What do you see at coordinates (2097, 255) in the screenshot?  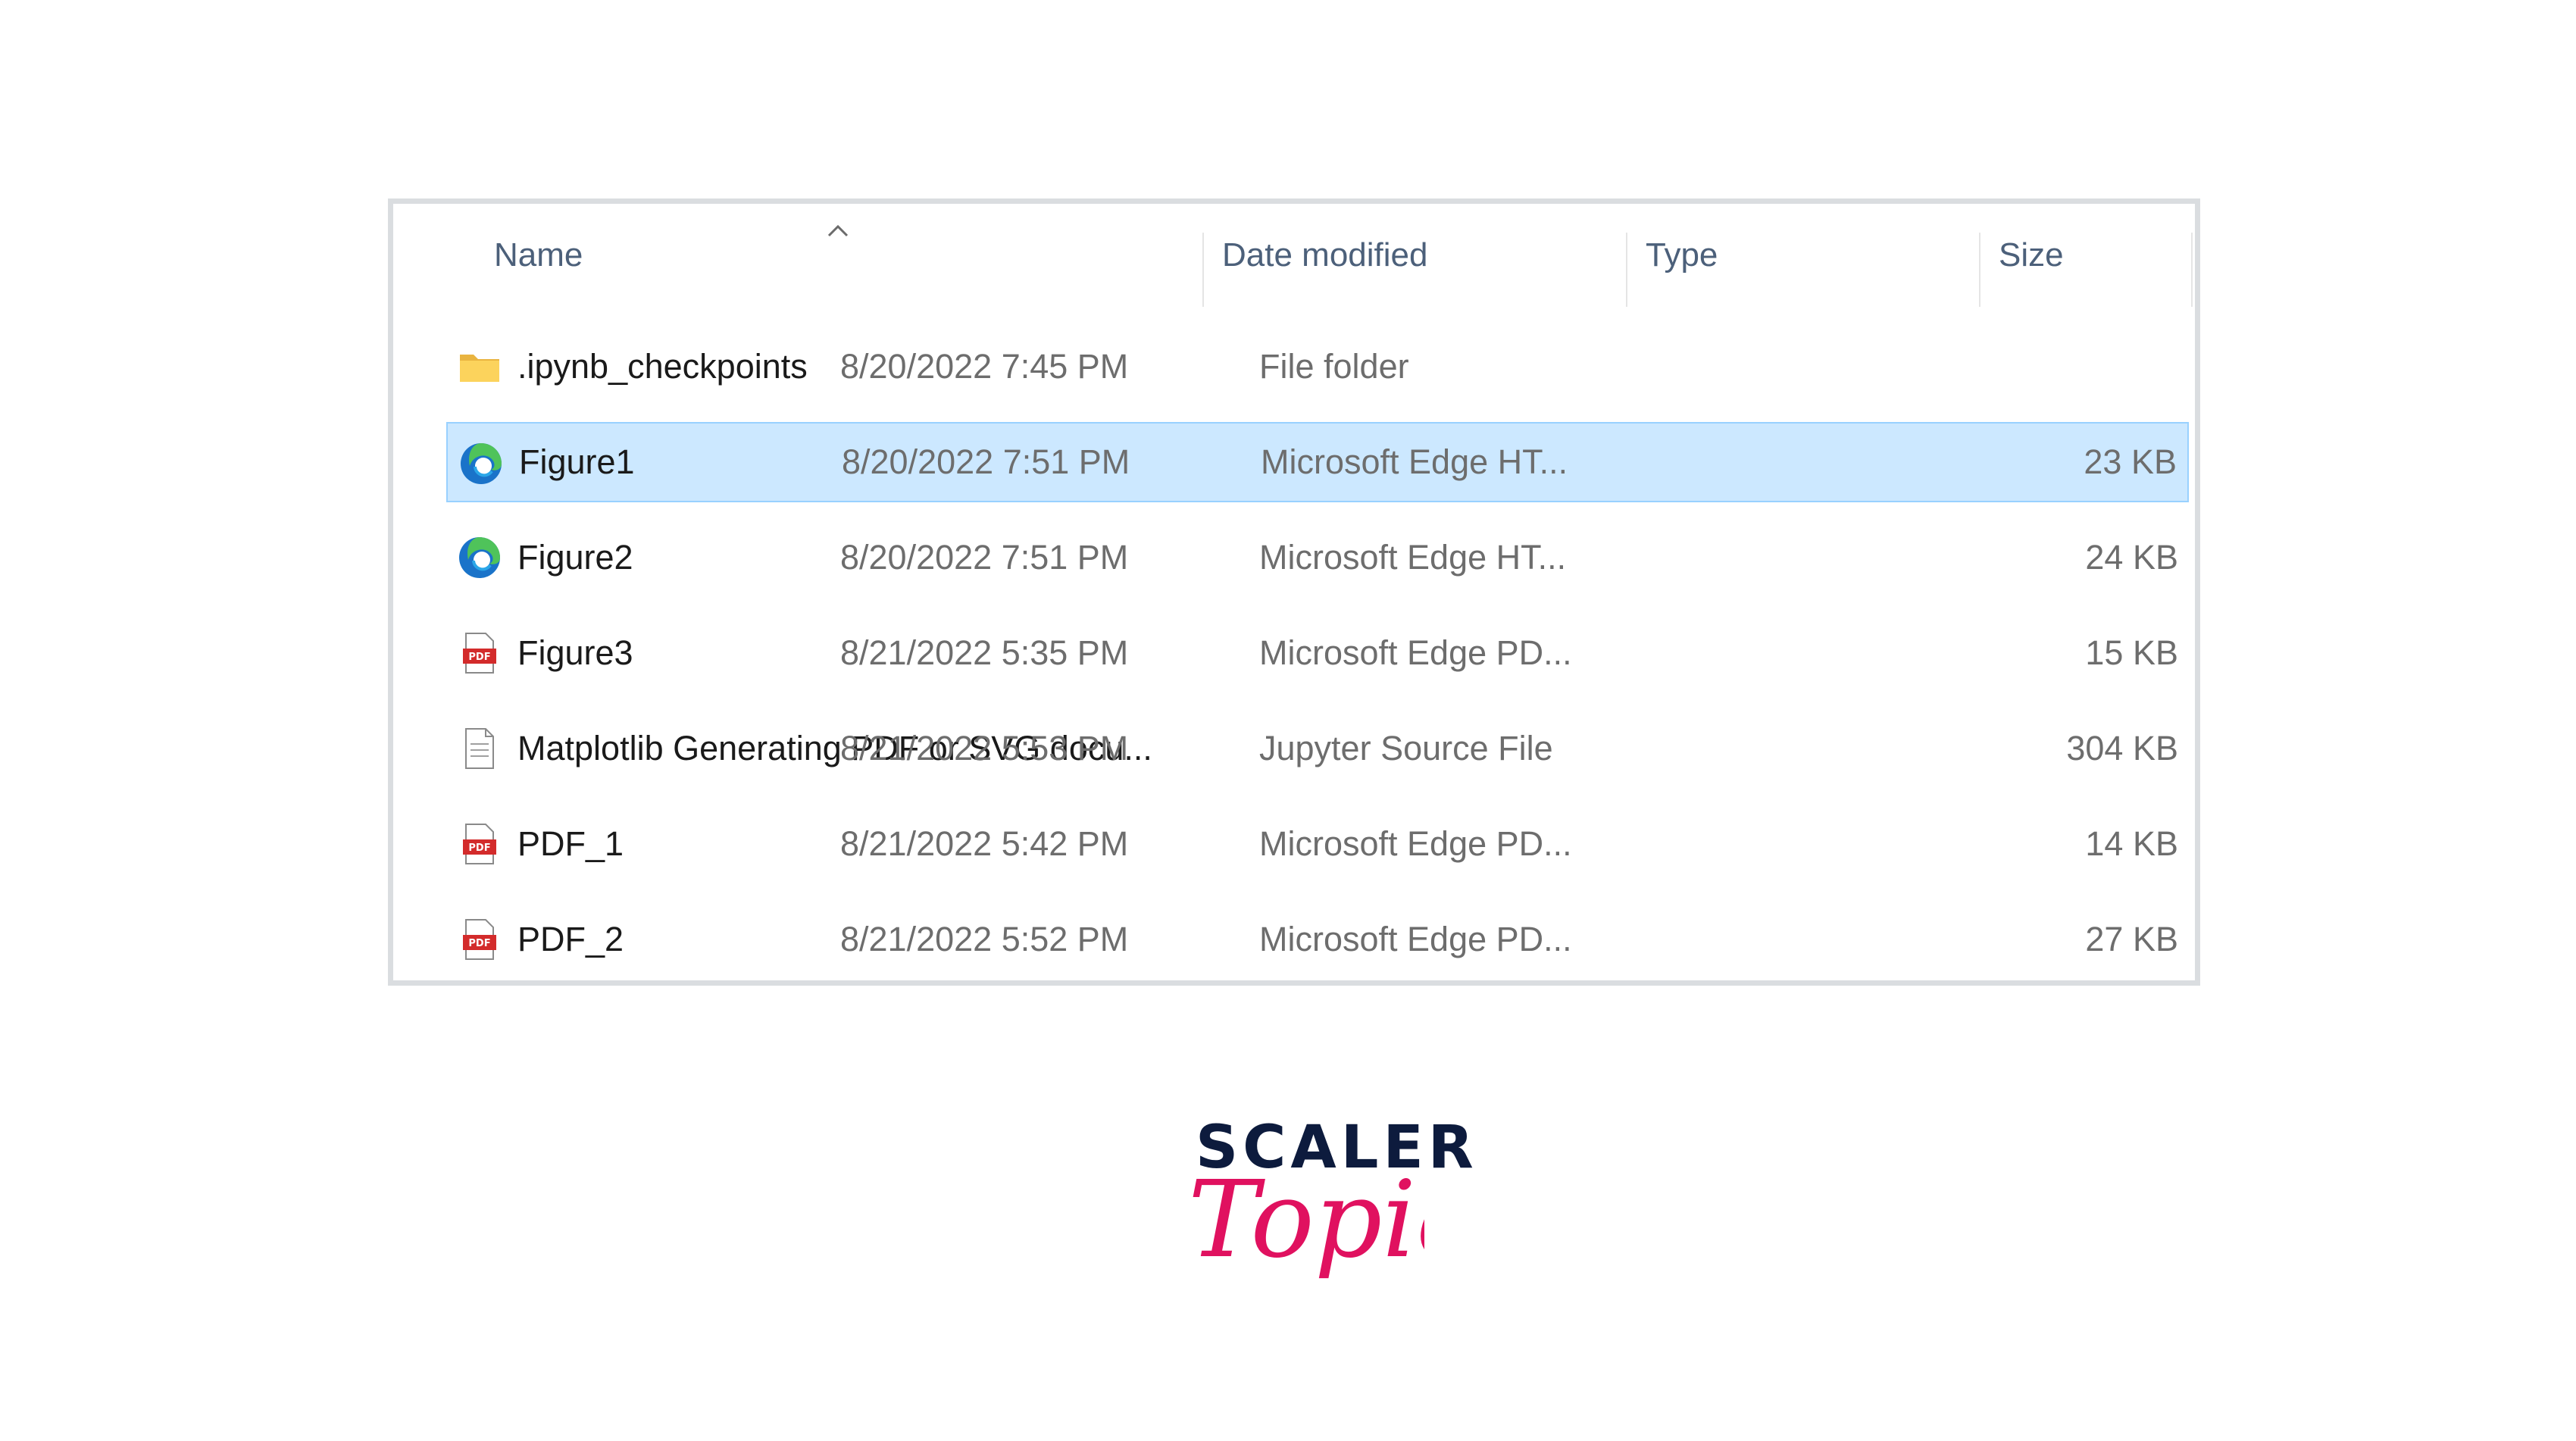 I see `column-header-size: Size` at bounding box center [2097, 255].